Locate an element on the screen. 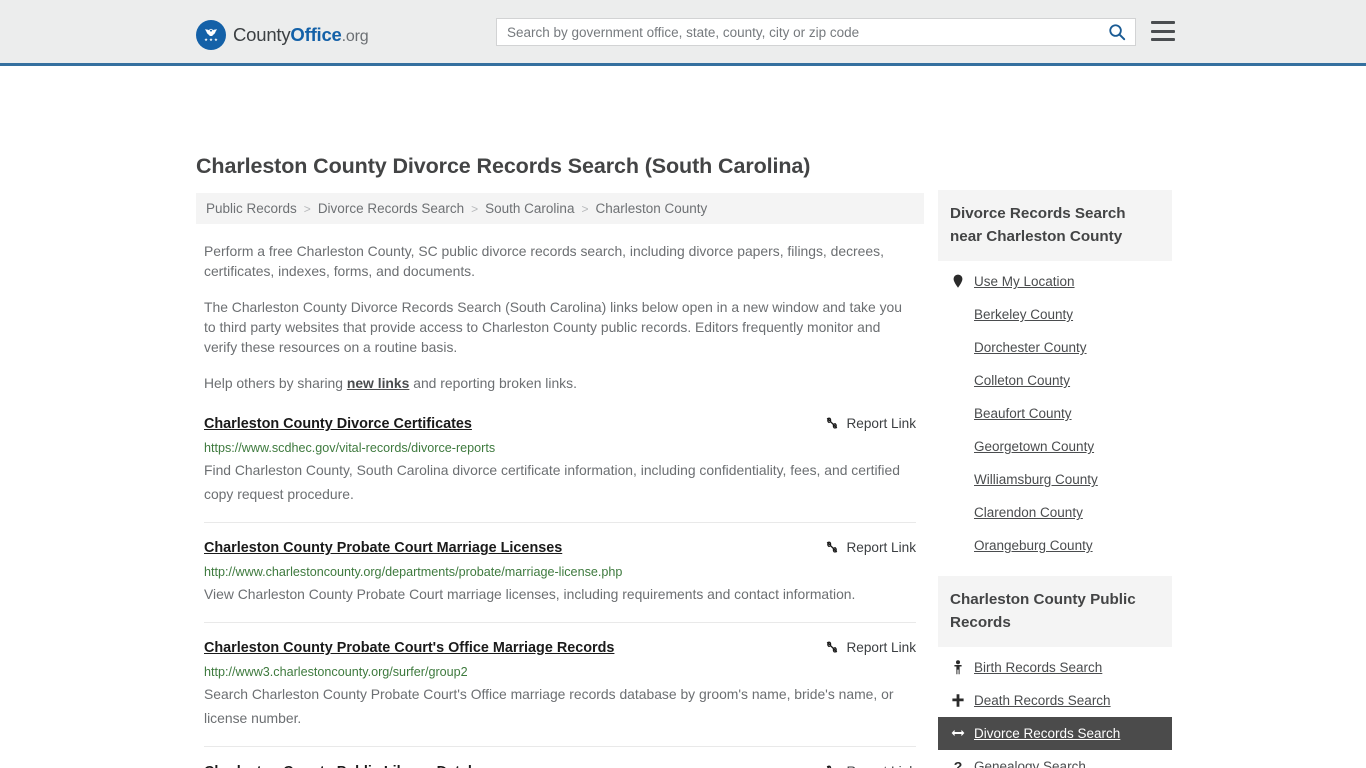 This screenshot has height=768, width=1366. breadcrumb-item: Public Records is located at coordinates (251, 208).